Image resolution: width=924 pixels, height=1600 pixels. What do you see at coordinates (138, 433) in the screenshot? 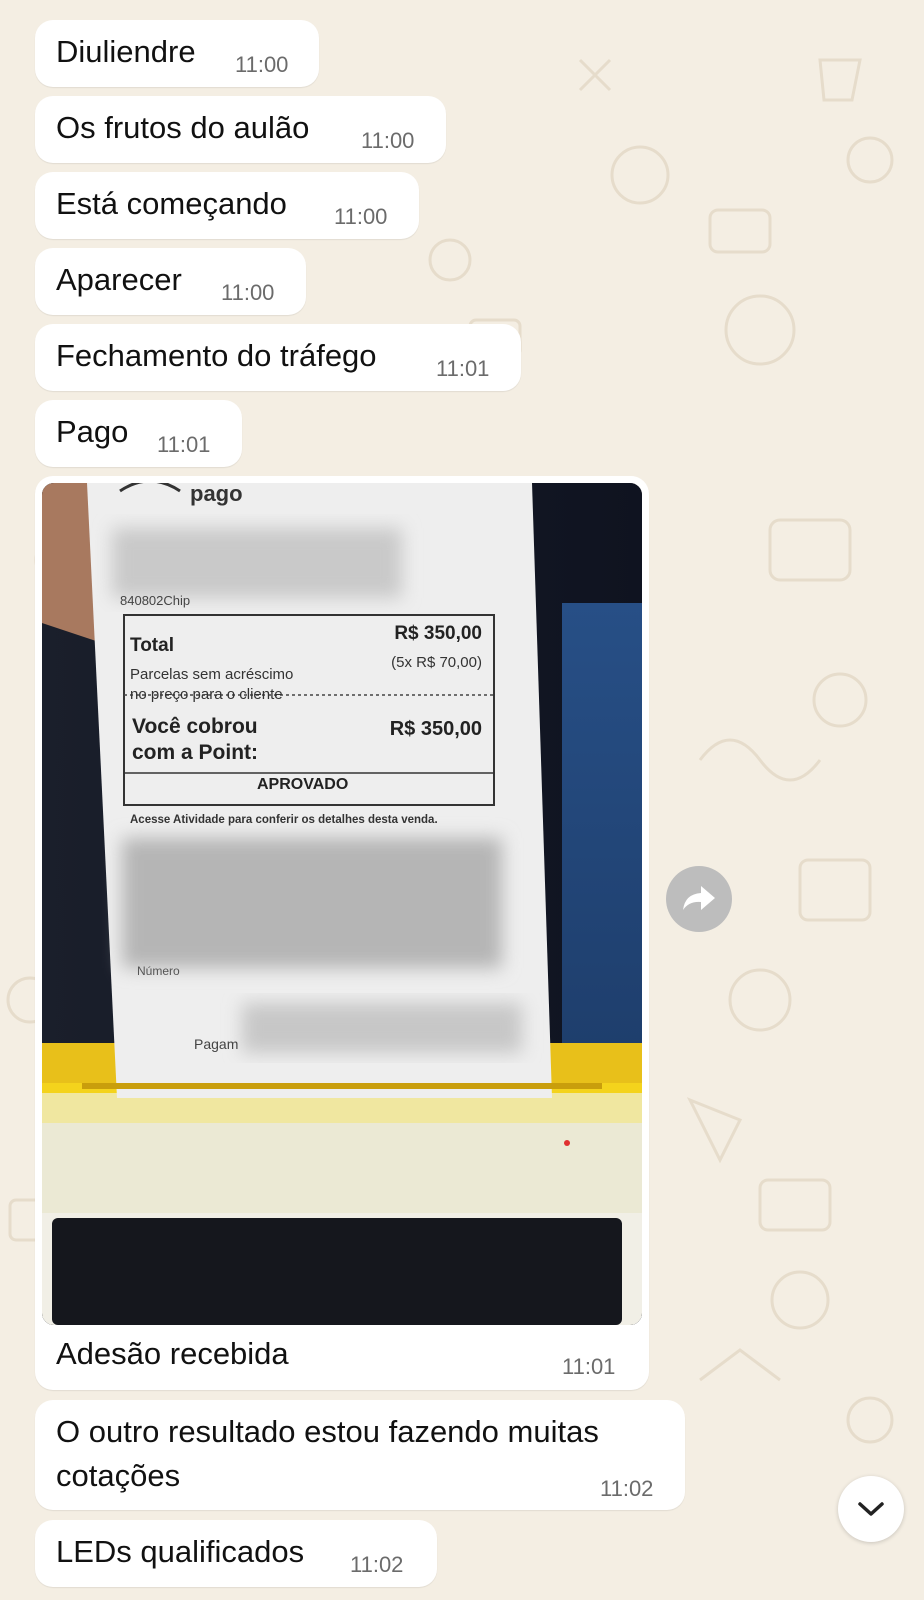
I see `message-bubble: Pago 11:01` at bounding box center [138, 433].